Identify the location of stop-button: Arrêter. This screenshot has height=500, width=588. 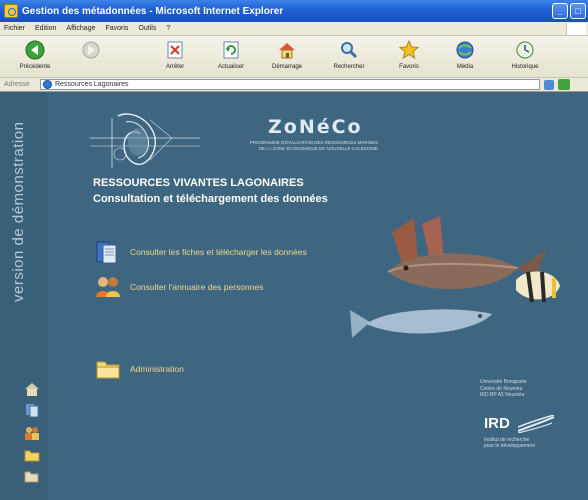
(175, 57).